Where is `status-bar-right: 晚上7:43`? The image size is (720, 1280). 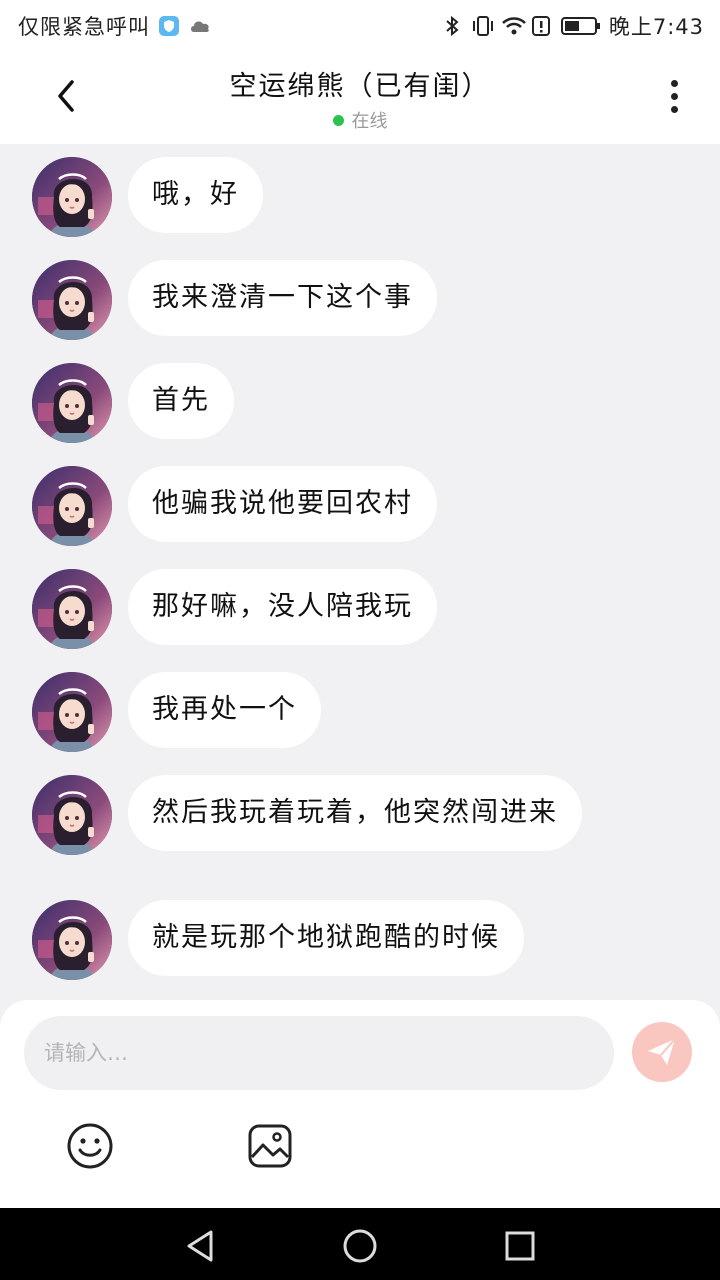
status-bar-right: 晚上7:43 is located at coordinates (572, 26).